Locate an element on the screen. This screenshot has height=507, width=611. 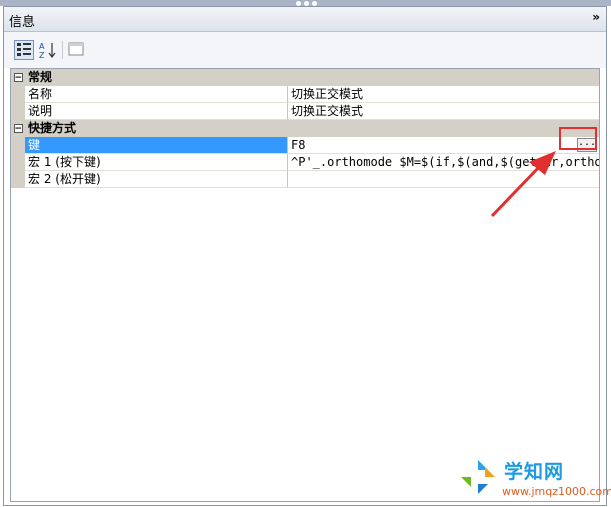
watermark-url: www.jmqz1000.com is located at coordinates (556, 491).